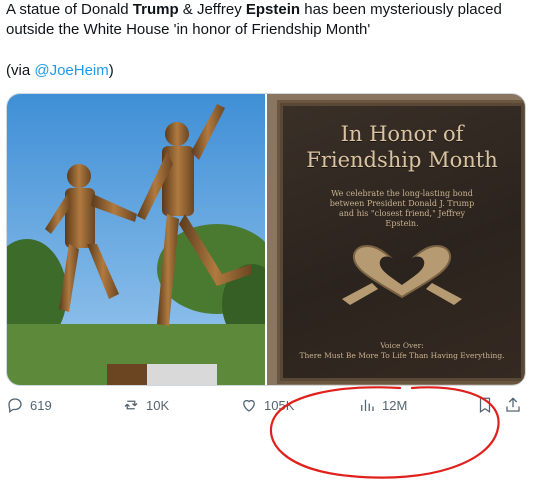 The width and height of the screenshot is (545, 482). I want to click on mention-link: @JoeHeim, so click(71, 70).